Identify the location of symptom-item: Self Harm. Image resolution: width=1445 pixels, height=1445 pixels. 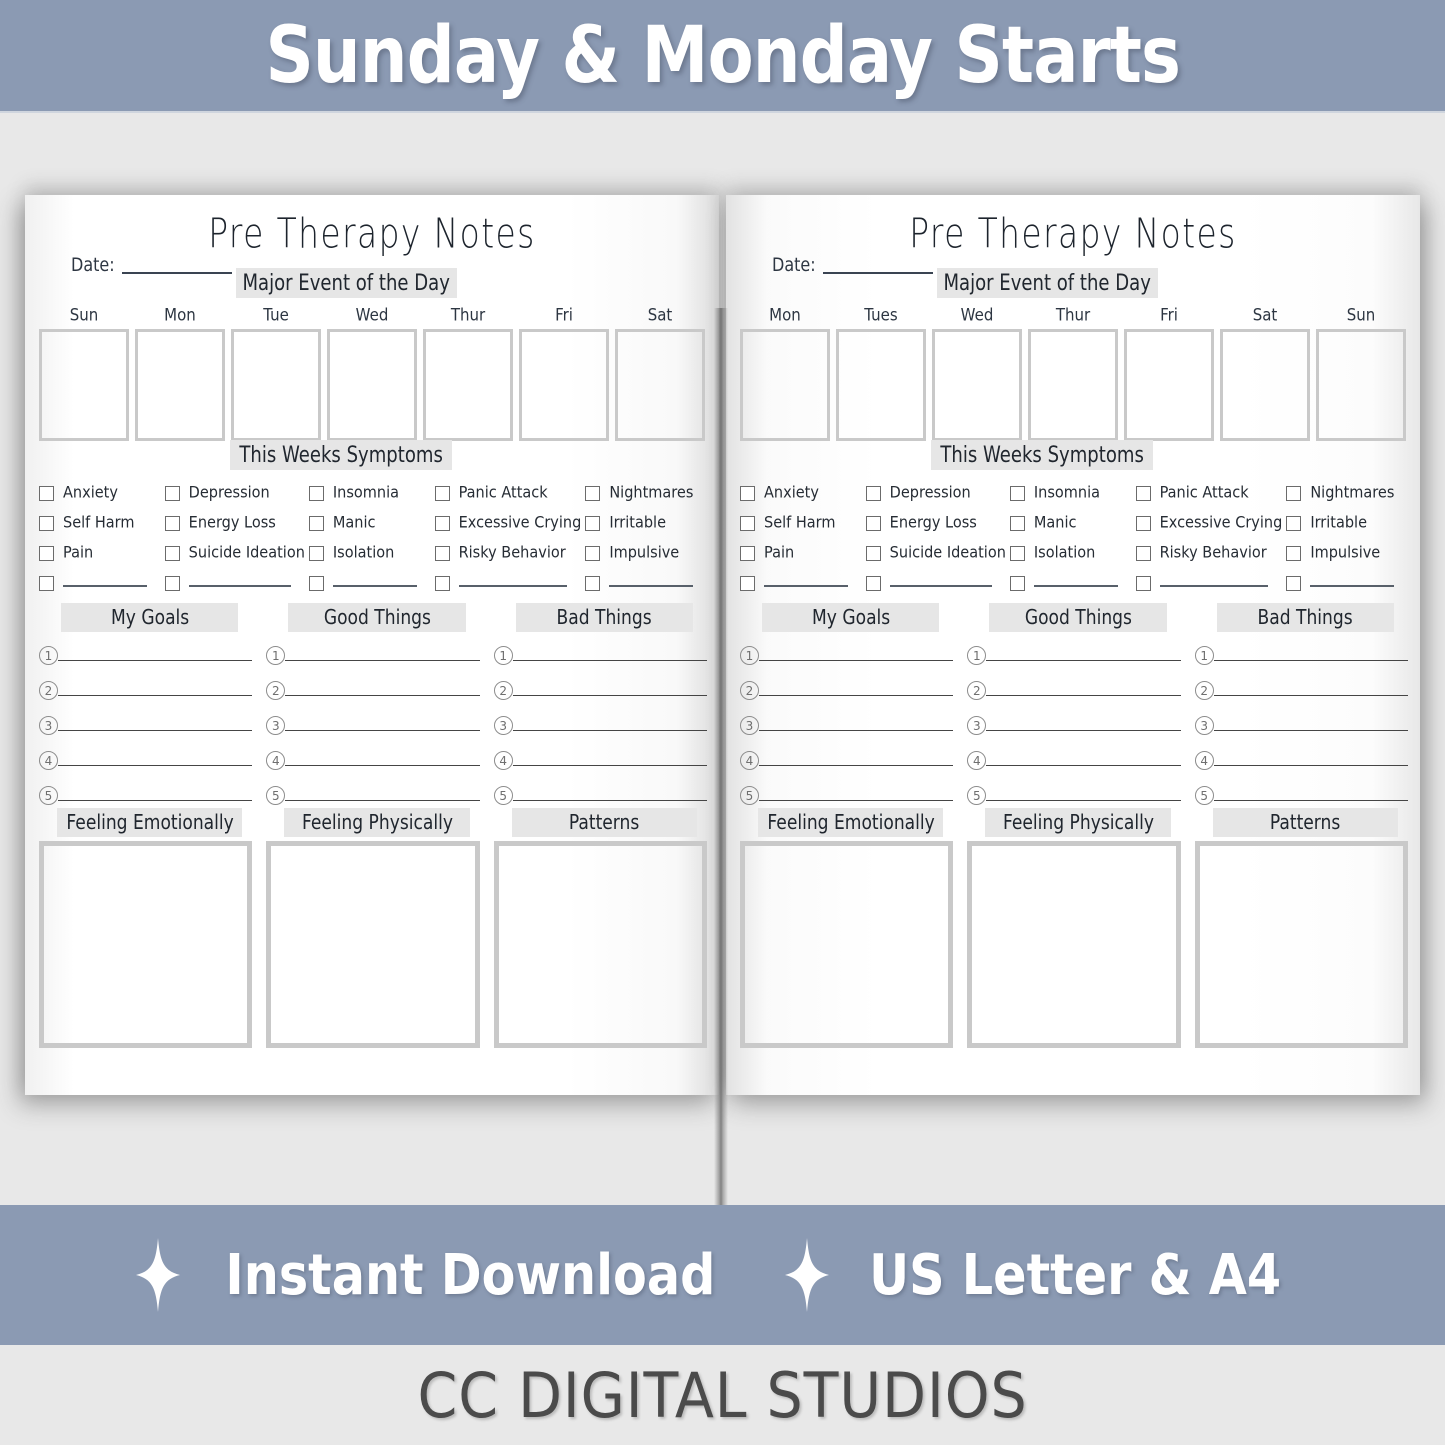
(801, 523).